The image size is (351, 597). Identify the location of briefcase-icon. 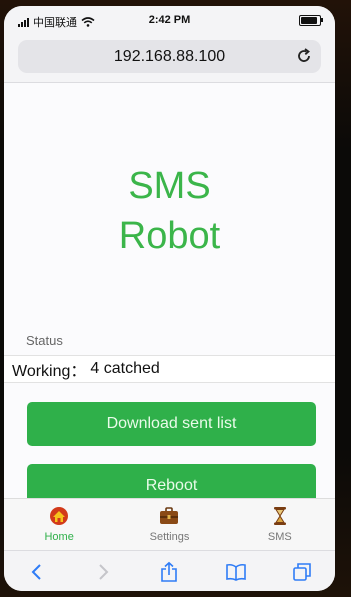
(169, 515).